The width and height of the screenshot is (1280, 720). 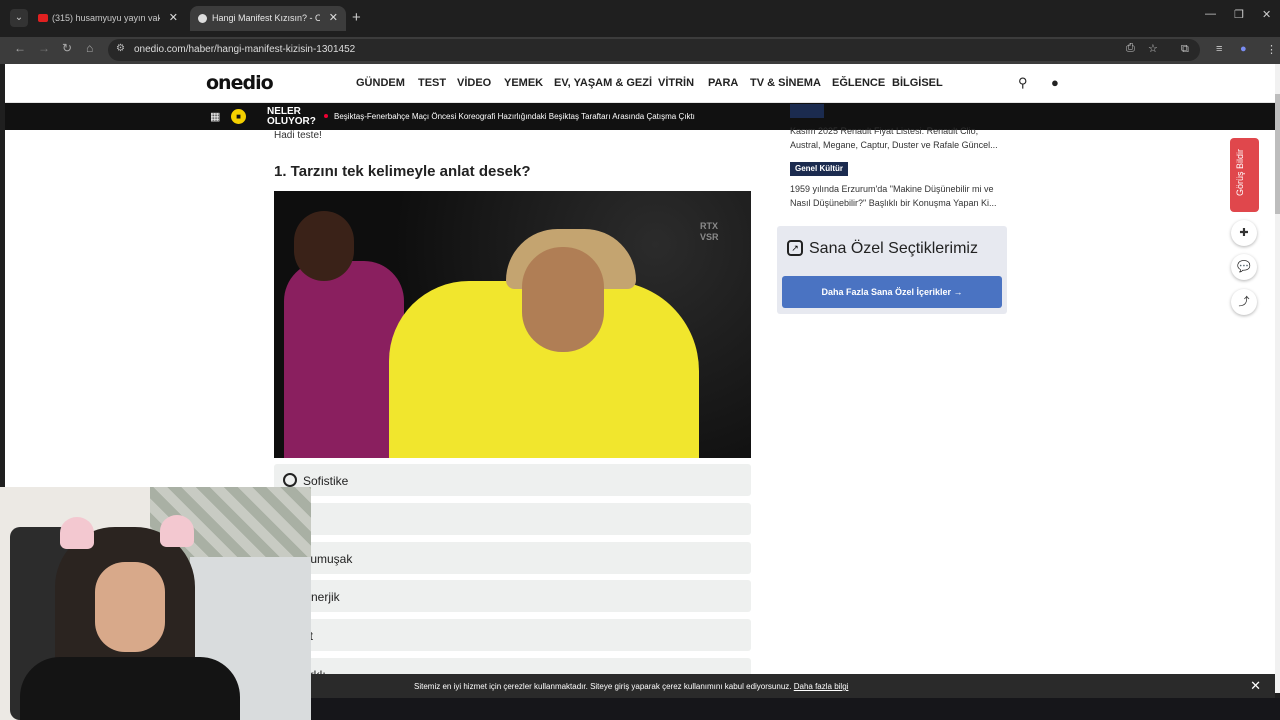 I want to click on tab-search-icon: ⌄, so click(x=19, y=18).